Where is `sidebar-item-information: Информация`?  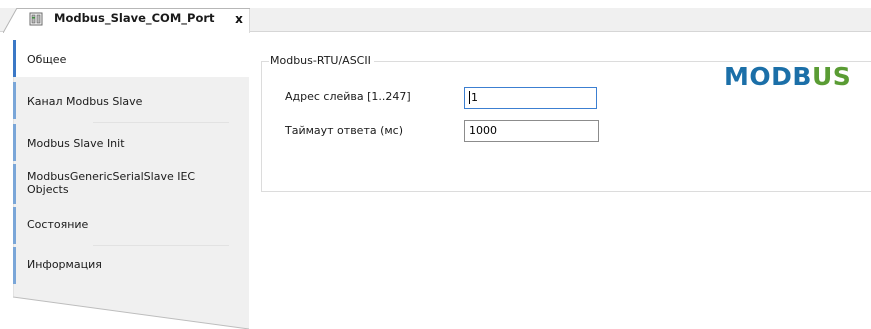 sidebar-item-information: Информация is located at coordinates (131, 265).